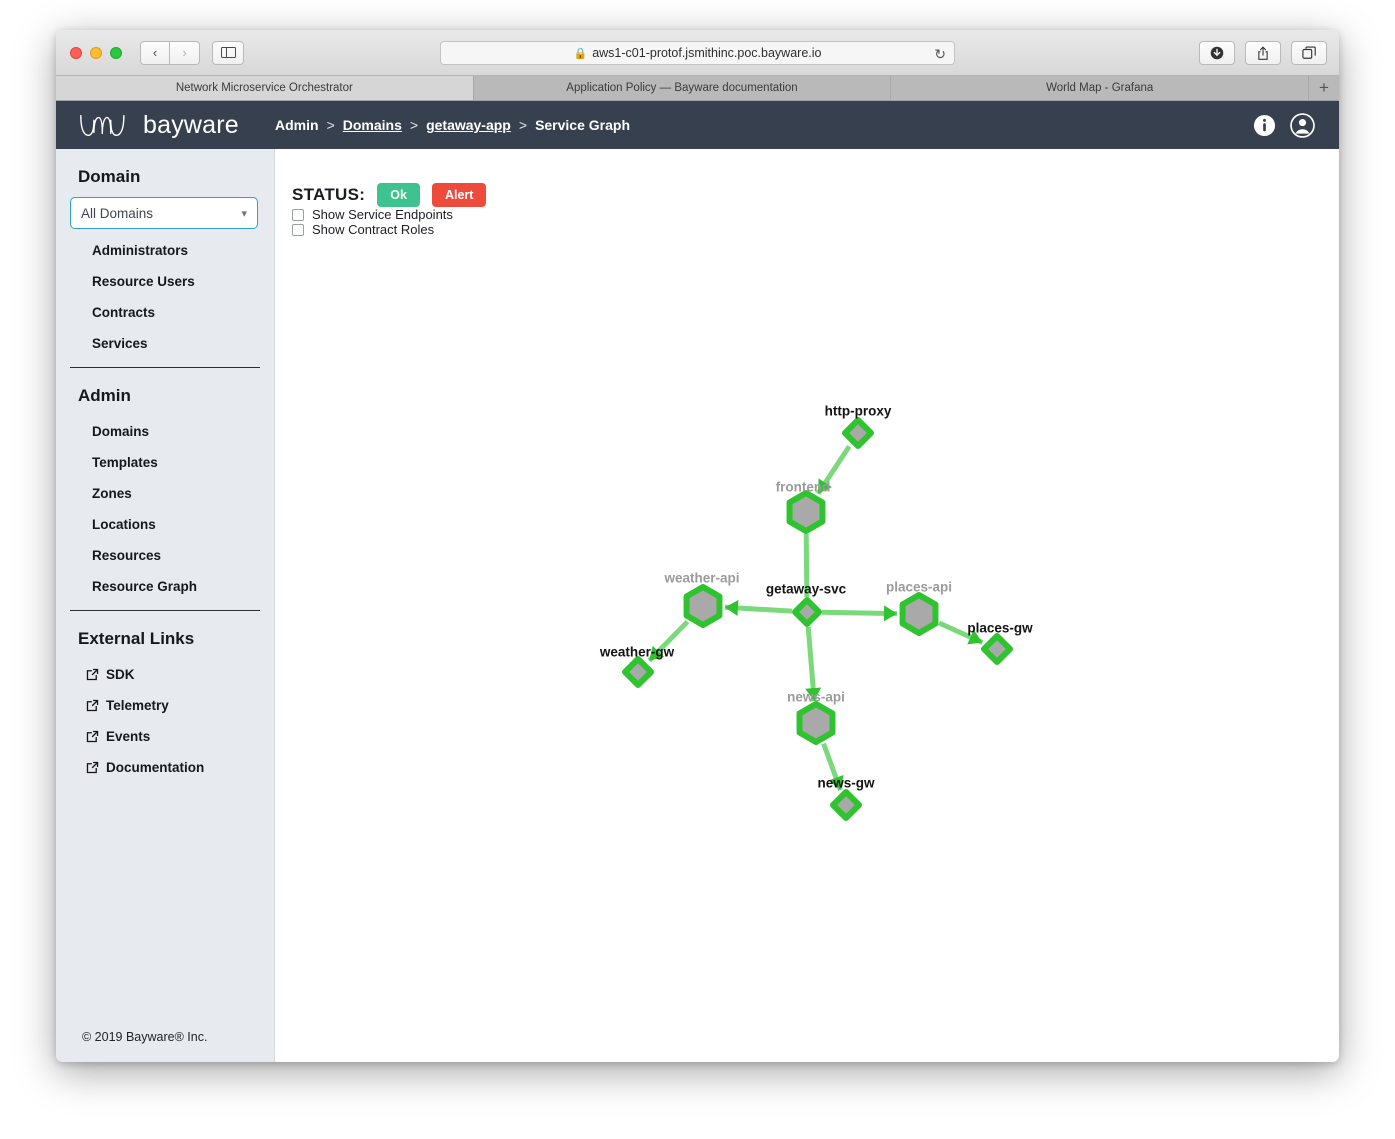 This screenshot has width=1395, height=1139. Describe the element at coordinates (858, 411) in the screenshot. I see `graph-node-label-http-proxy: http-proxy` at that location.